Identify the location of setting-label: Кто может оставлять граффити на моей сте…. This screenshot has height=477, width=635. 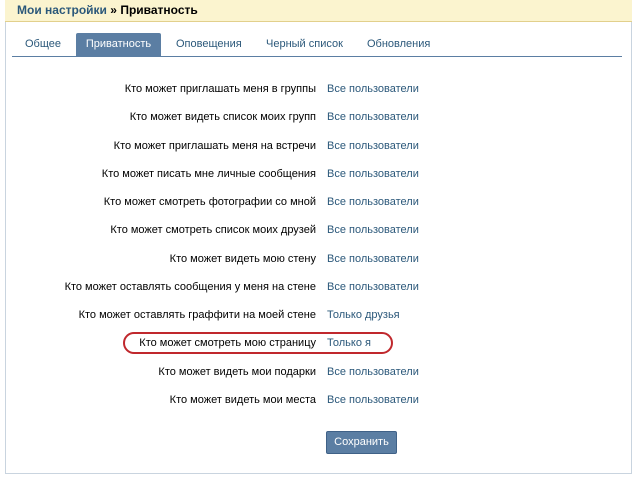
(197, 315).